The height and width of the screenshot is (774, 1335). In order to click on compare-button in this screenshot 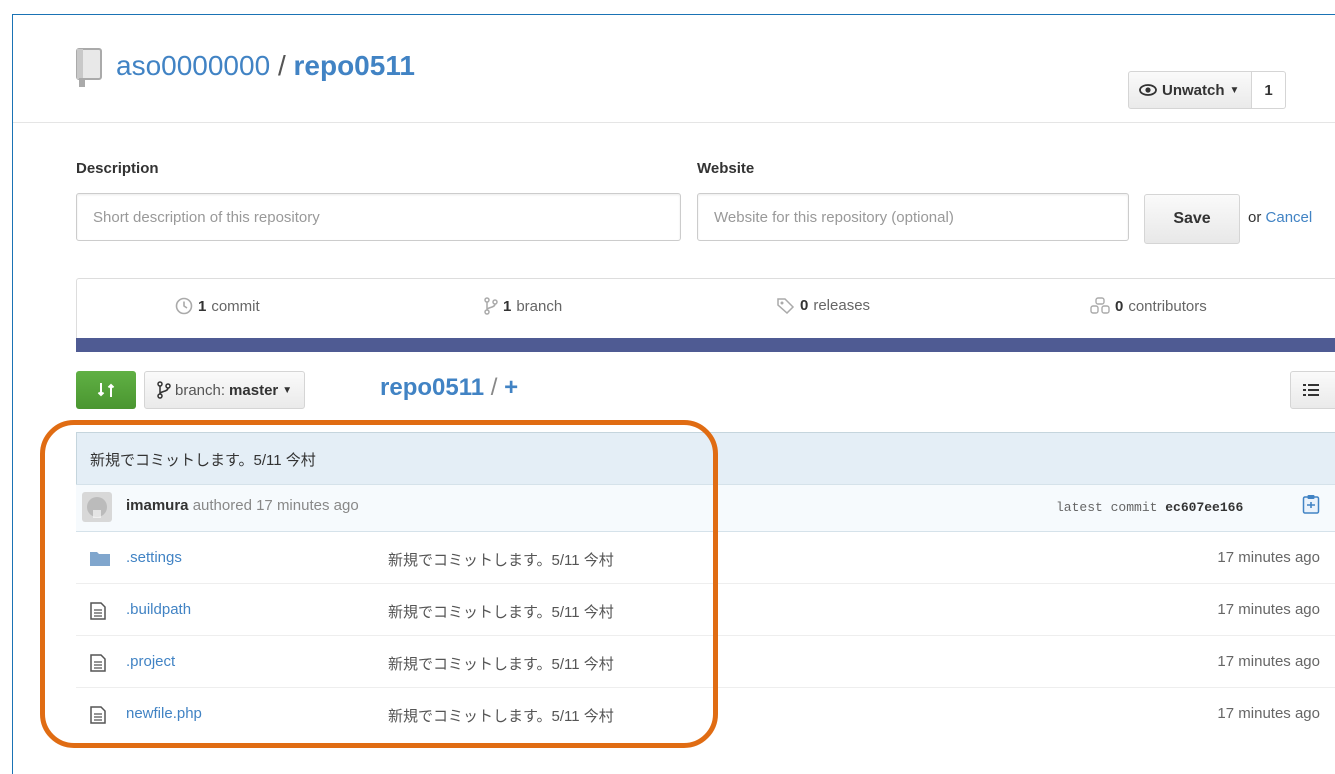, I will do `click(106, 390)`.